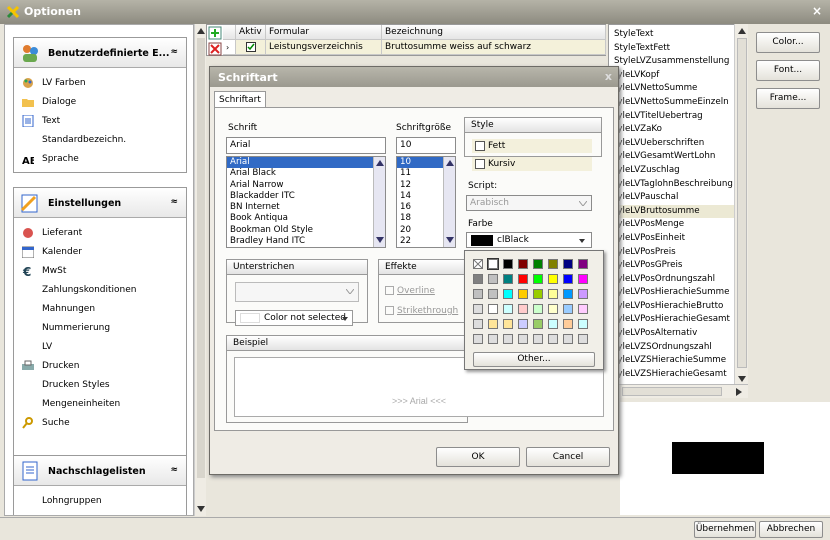  Describe the element at coordinates (100, 347) in the screenshot. I see `nav-item-lv: LV` at that location.